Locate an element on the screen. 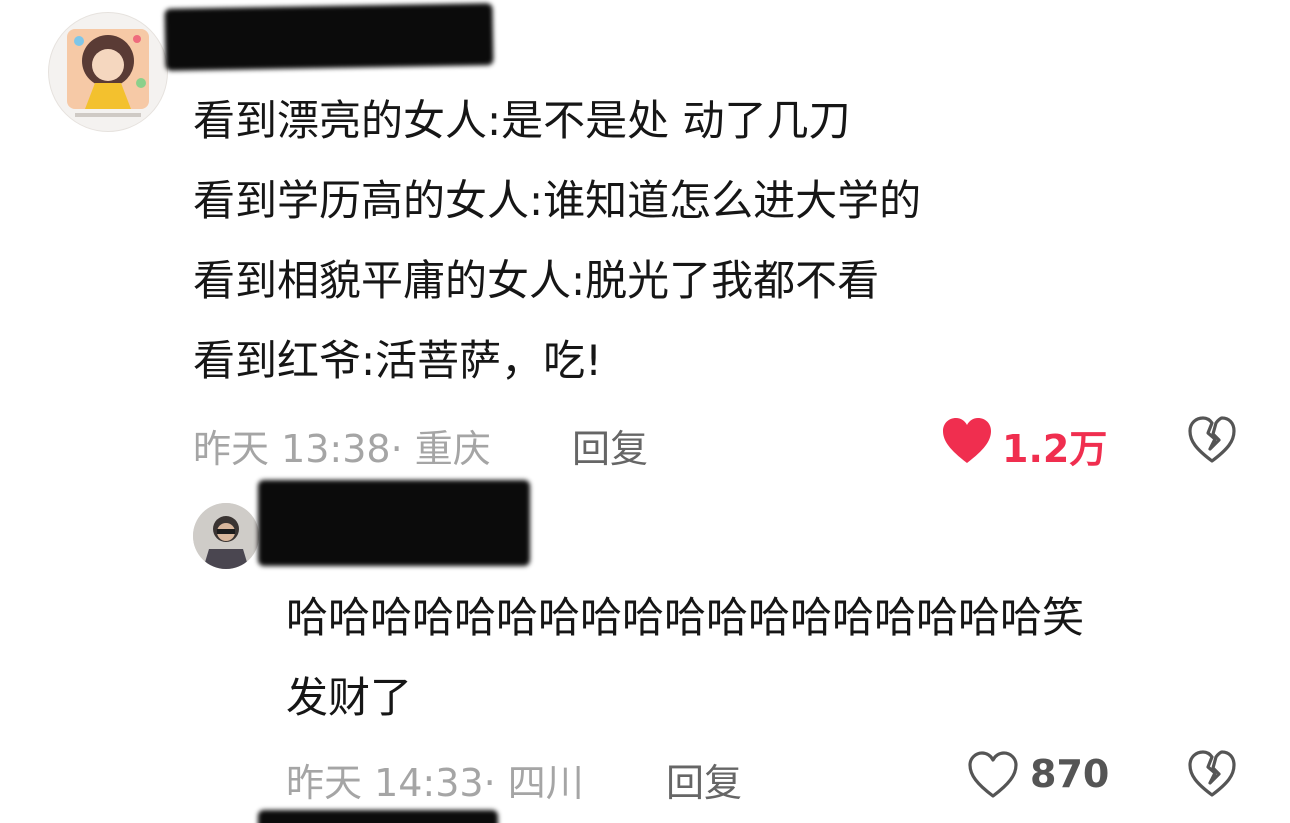 Image resolution: width=1290 pixels, height=823 pixels. comment-line: 看到漂亮的女人:是不是处 动了几刀 is located at coordinates (522, 120).